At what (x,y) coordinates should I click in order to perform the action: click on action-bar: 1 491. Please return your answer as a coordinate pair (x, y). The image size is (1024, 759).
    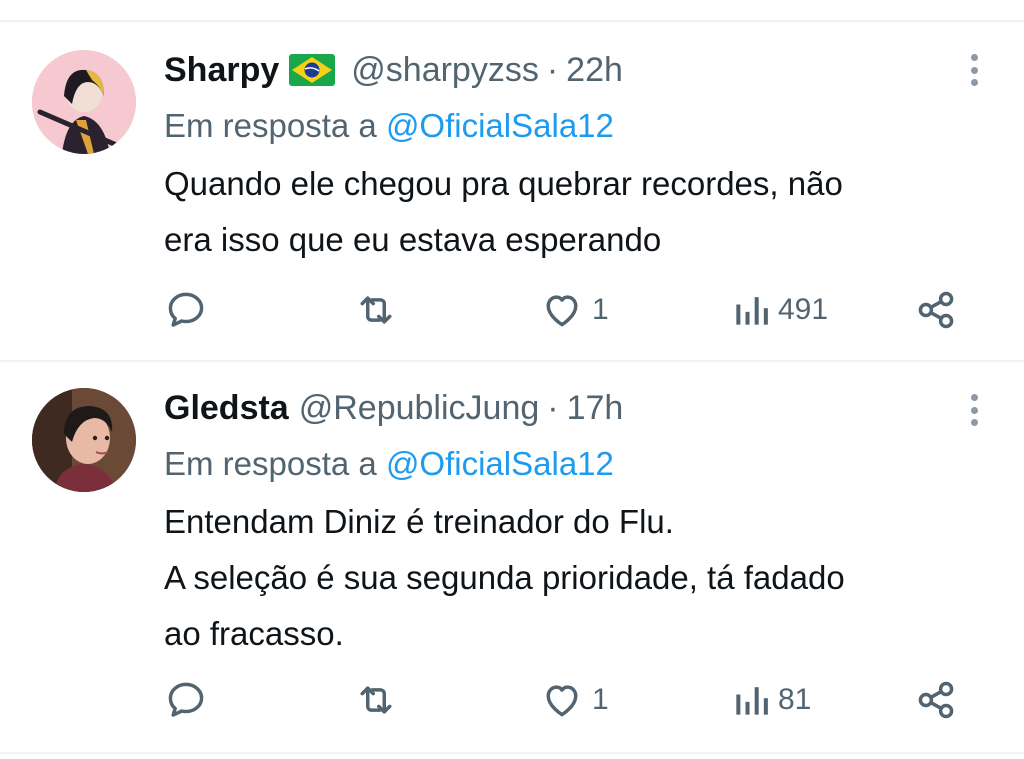
    Looking at the image, I should click on (565, 310).